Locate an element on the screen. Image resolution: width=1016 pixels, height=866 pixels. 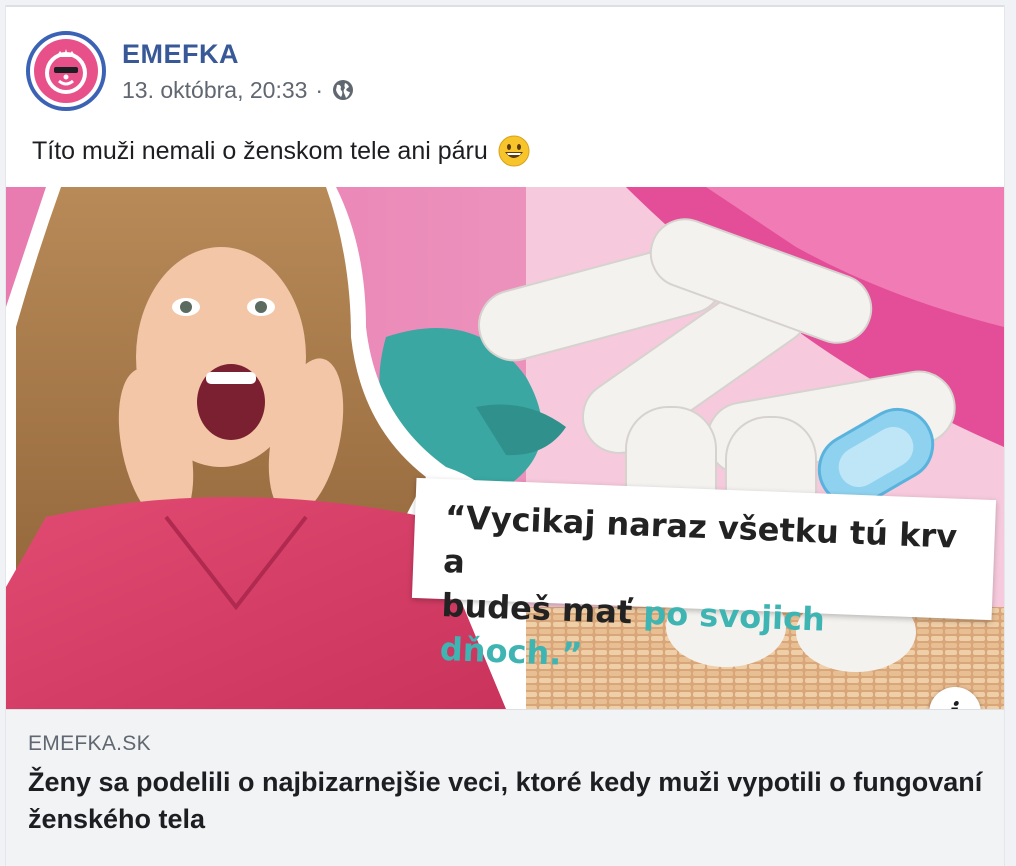
globe-icon is located at coordinates (343, 90).